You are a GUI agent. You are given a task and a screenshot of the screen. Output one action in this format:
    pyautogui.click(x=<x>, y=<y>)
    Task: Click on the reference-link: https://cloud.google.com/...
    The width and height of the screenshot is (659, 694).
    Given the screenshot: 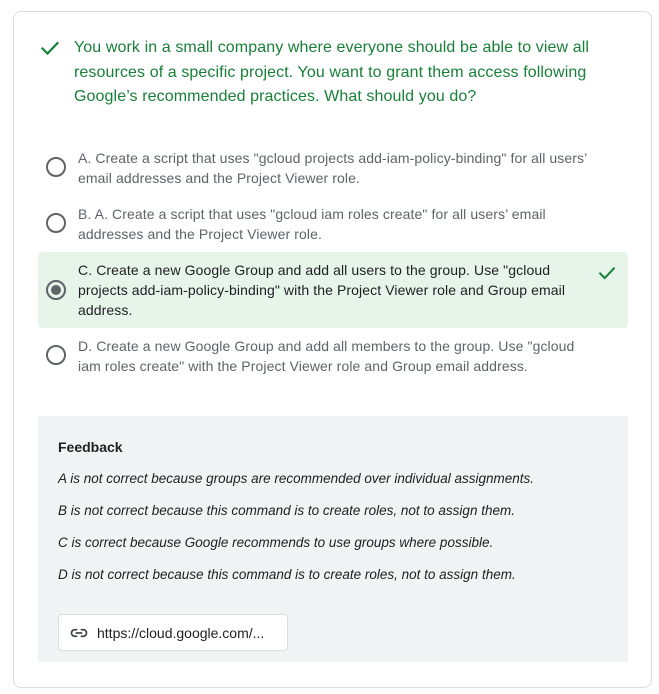 What is the action you would take?
    pyautogui.click(x=173, y=632)
    